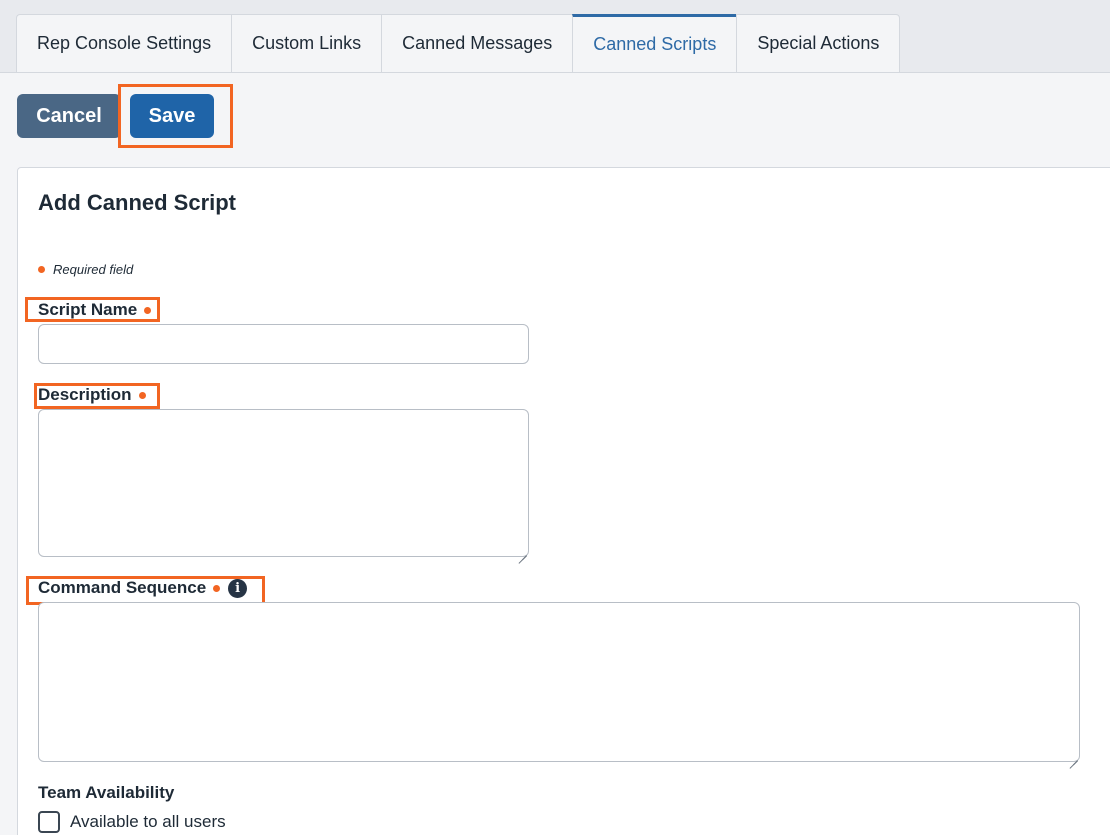  I want to click on description-label-text: Description, so click(85, 394).